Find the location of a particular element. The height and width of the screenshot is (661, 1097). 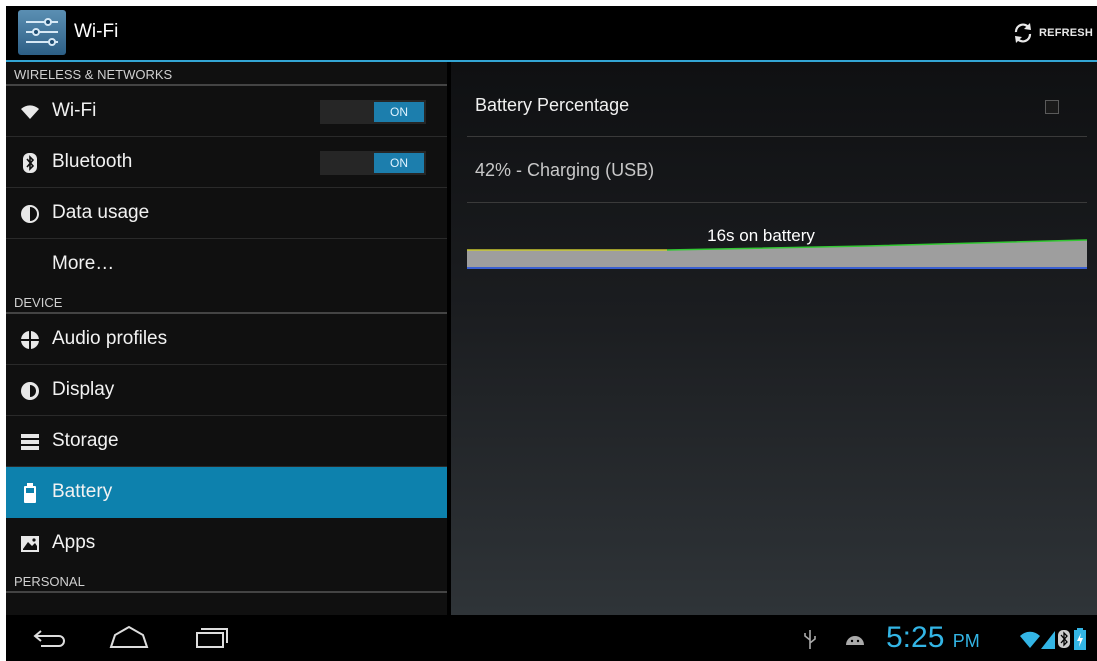

battery-percentage-row: Battery Percentage is located at coordinates (777, 103).